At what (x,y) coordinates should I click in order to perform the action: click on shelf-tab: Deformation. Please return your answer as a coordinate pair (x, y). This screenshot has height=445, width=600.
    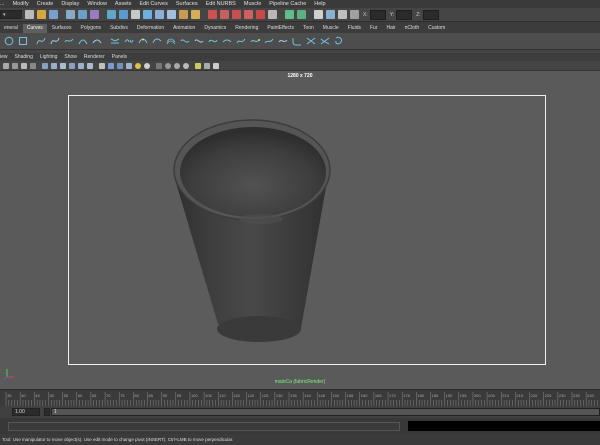
    Looking at the image, I should click on (150, 28).